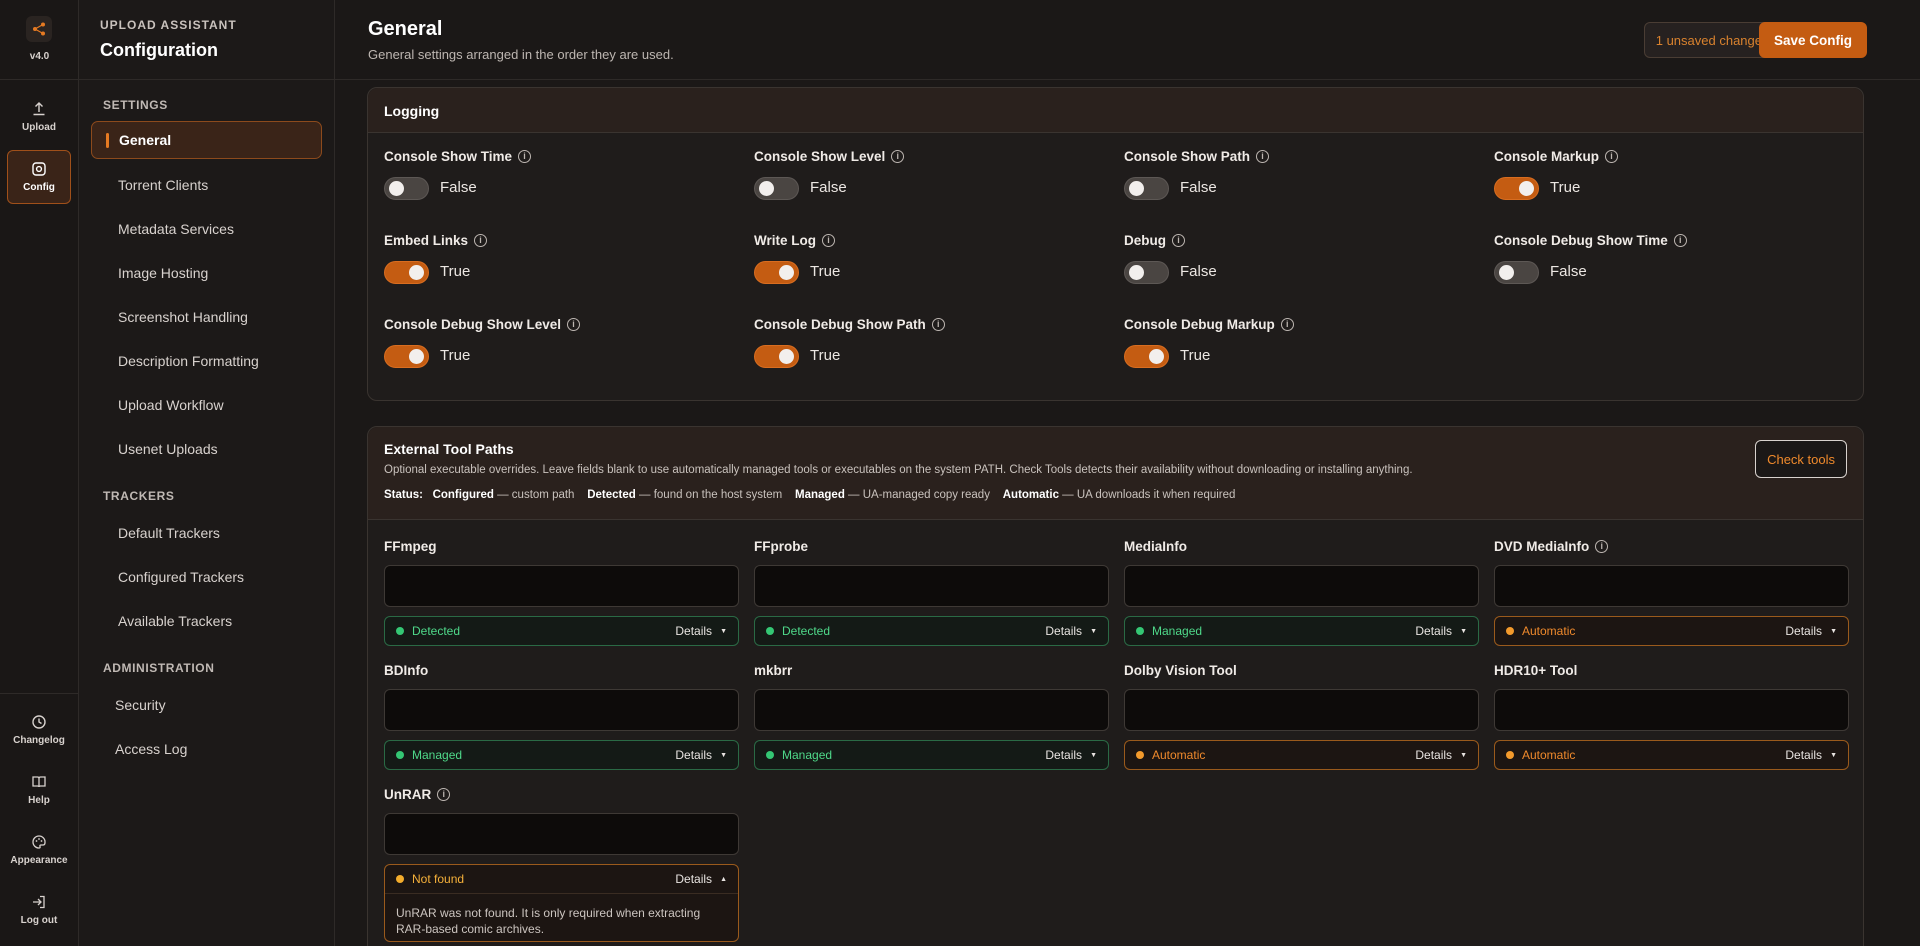 Image resolution: width=1920 pixels, height=946 pixels. I want to click on nav-item-available-trackers: Available Trackers, so click(206, 621).